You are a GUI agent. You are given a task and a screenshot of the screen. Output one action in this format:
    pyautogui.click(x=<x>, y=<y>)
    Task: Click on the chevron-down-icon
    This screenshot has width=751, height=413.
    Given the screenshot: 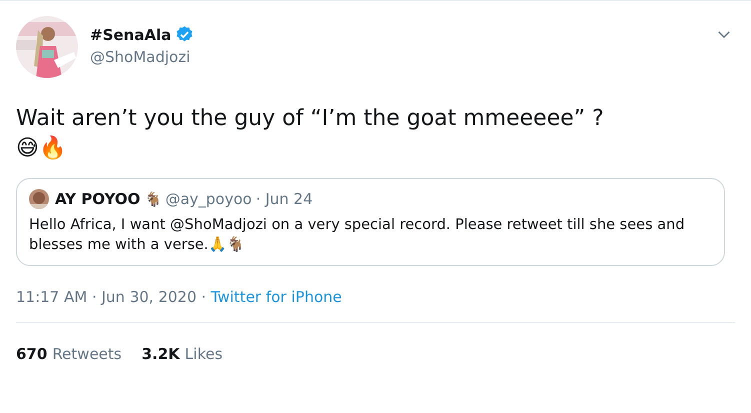 What is the action you would take?
    pyautogui.click(x=724, y=34)
    